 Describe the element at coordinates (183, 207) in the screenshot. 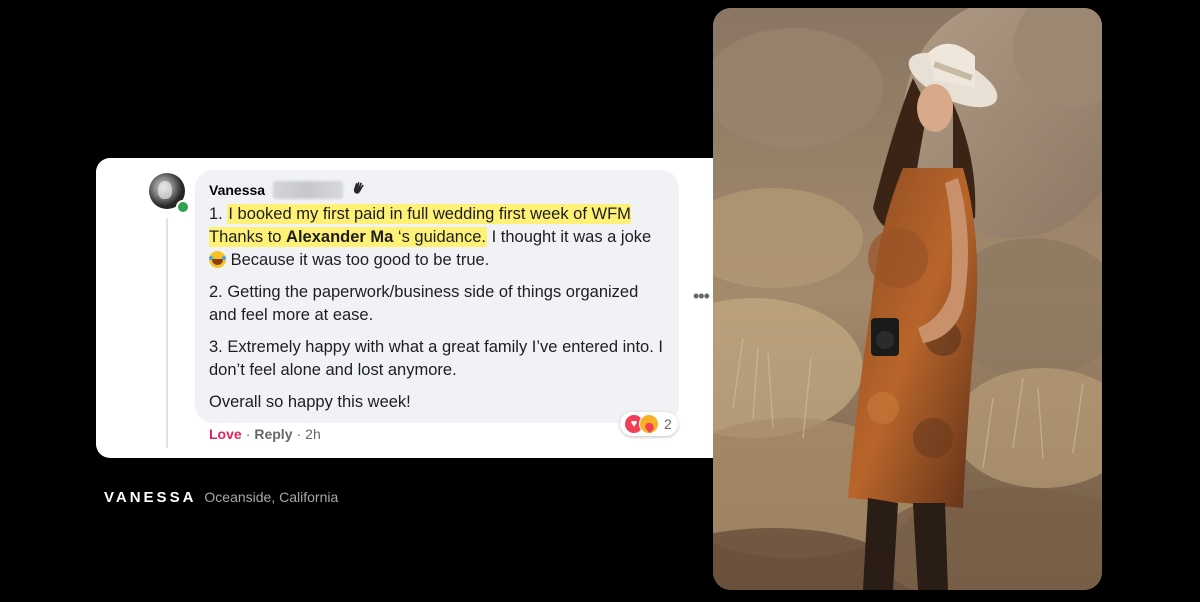

I see `online-status-icon` at that location.